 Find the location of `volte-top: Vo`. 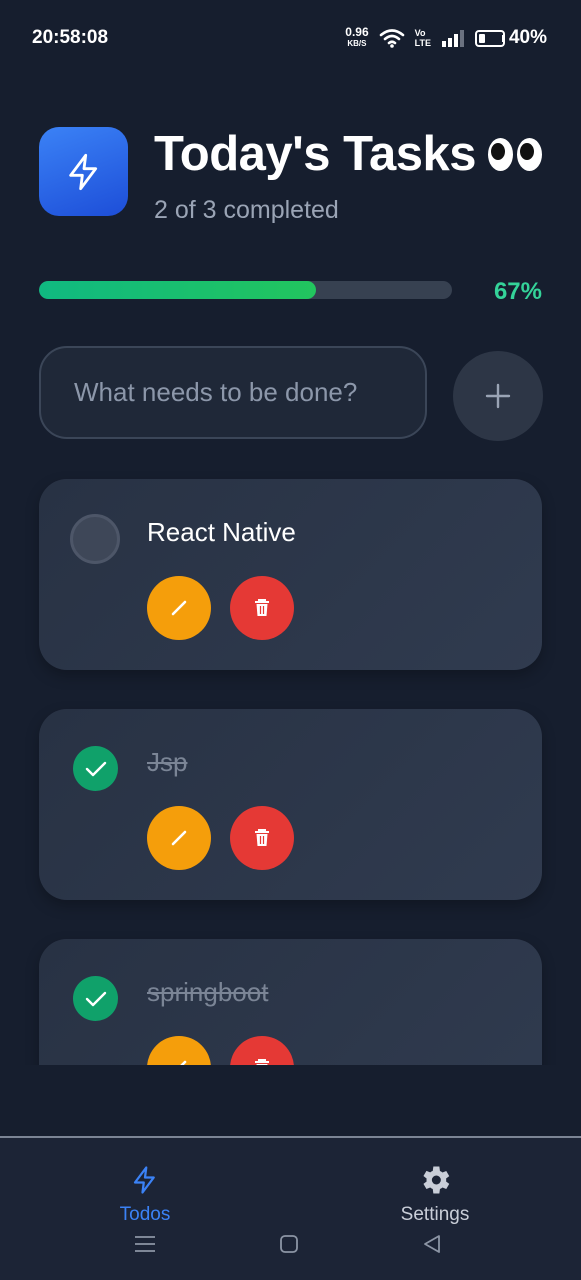

volte-top: Vo is located at coordinates (420, 33).